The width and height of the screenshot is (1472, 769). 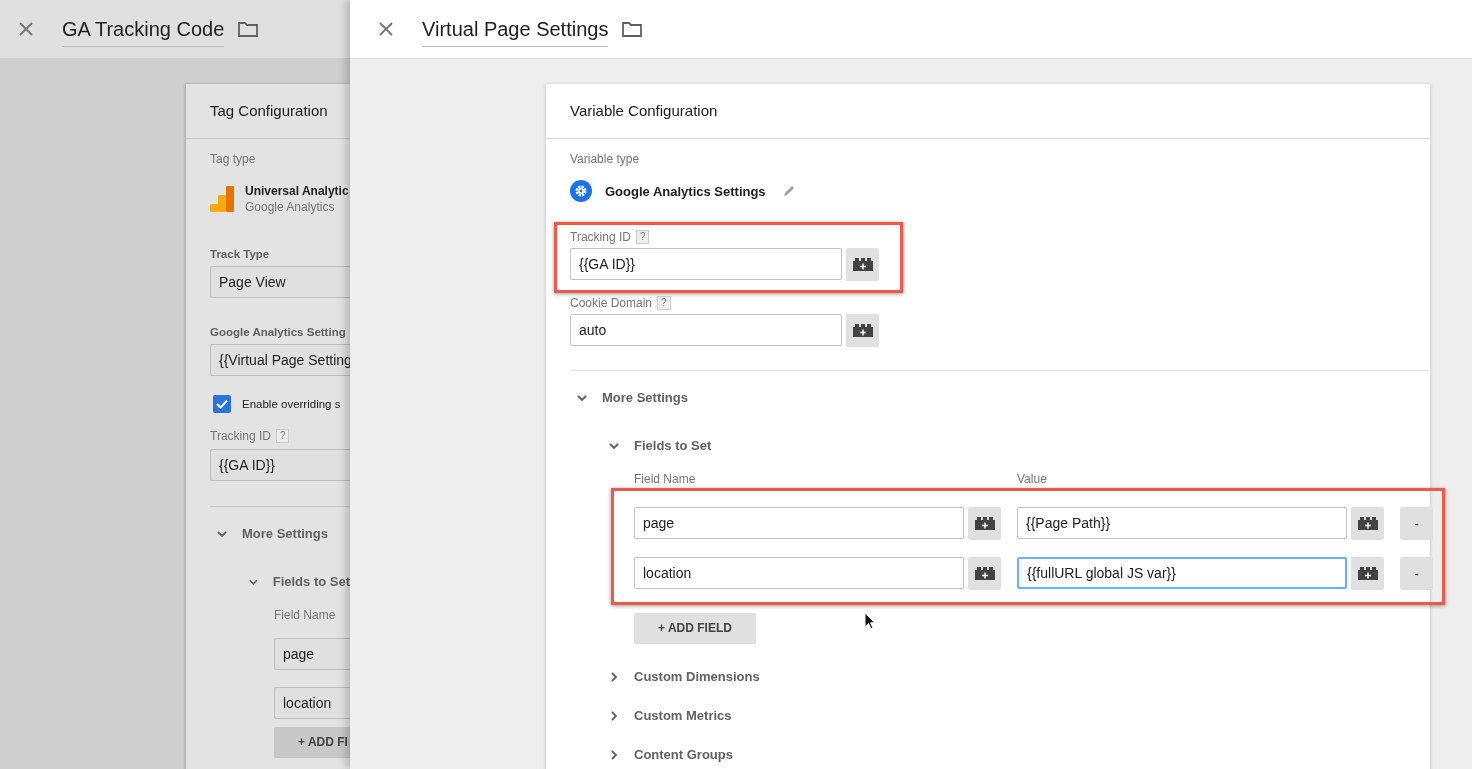 I want to click on tag-type-name: Universal Analytic, so click(x=297, y=191).